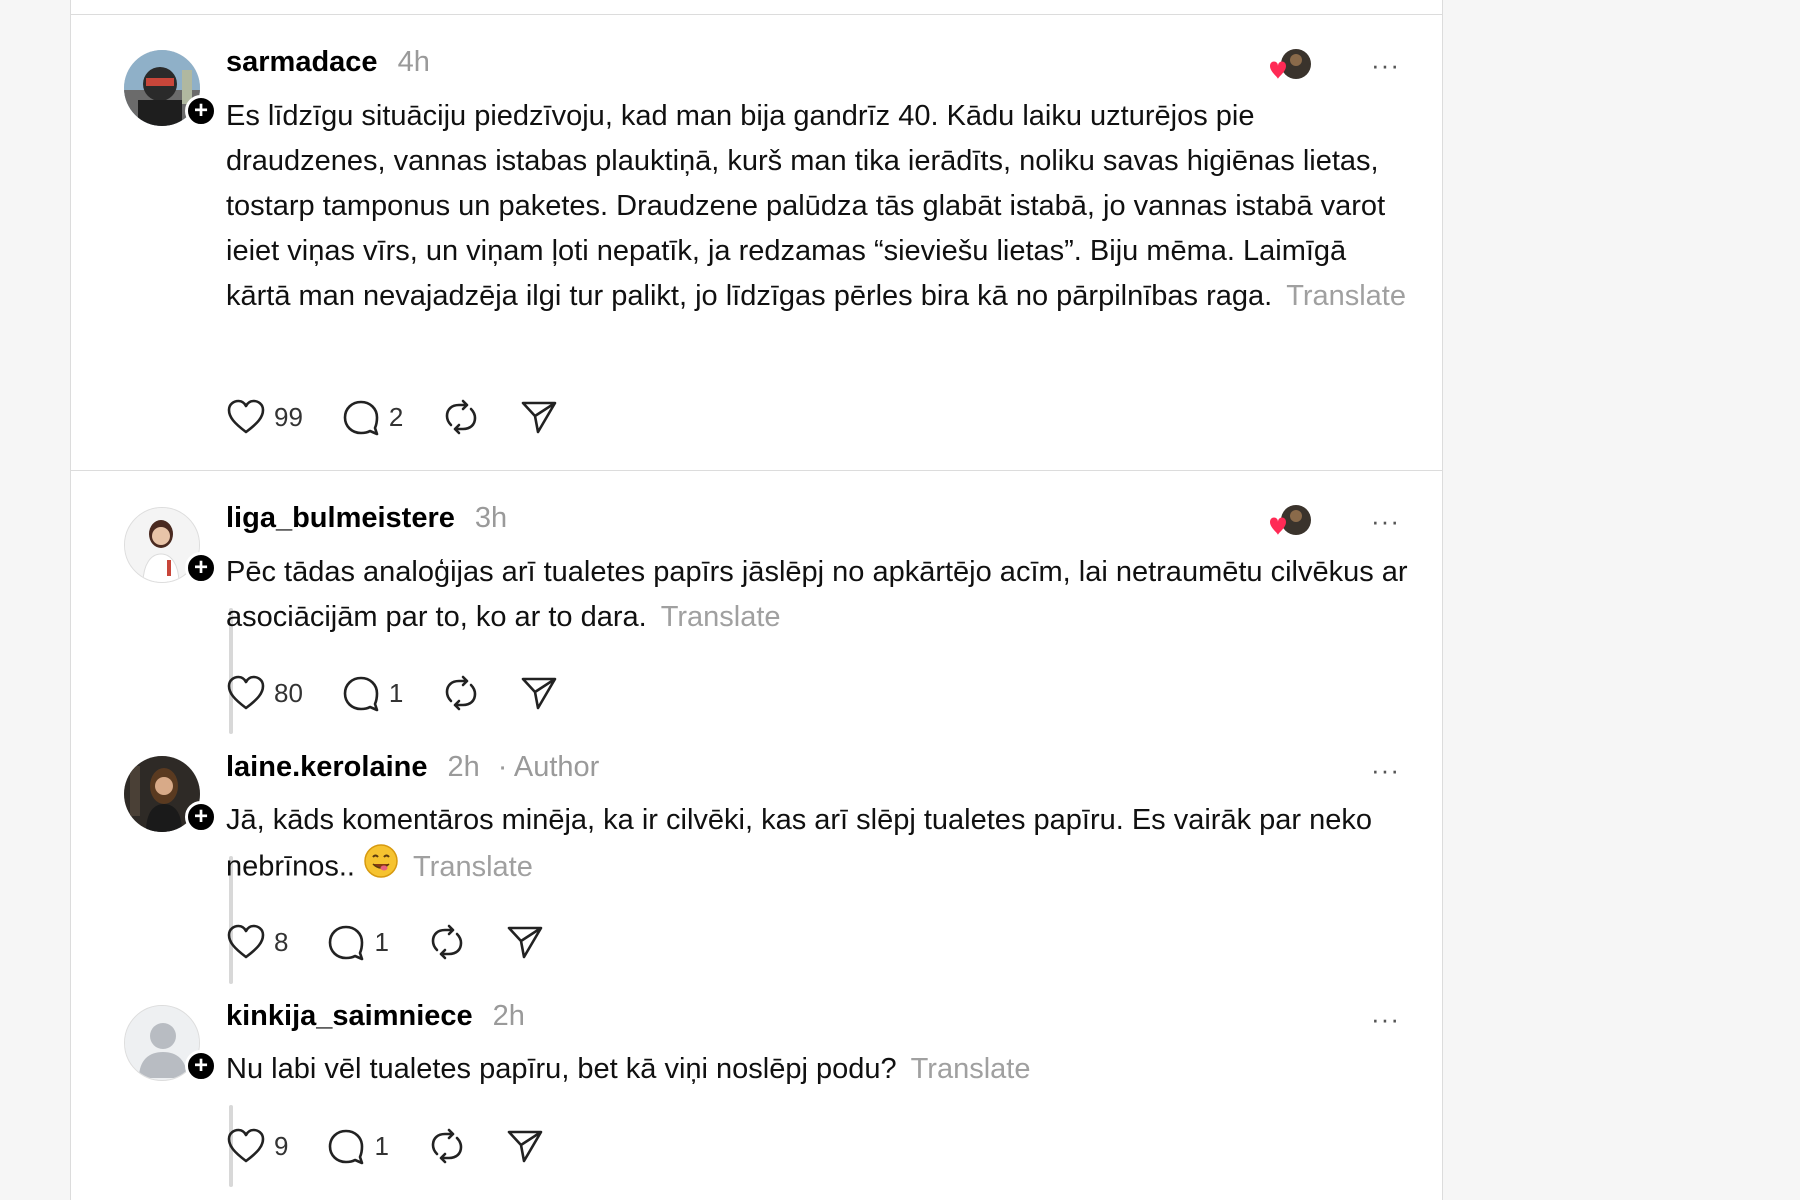 This screenshot has width=1800, height=1200. Describe the element at coordinates (411, 693) in the screenshot. I see `post-actions: 80 1` at that location.